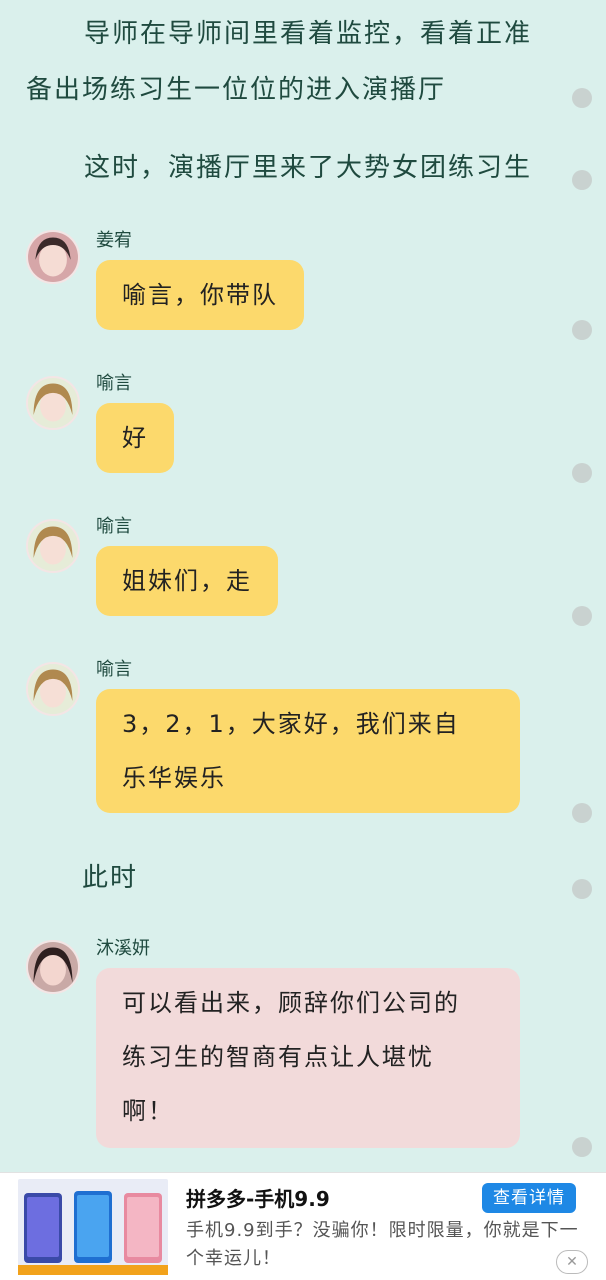 Image resolution: width=606 pixels, height=1280 pixels. I want to click on narration-meanwhile: 此时, so click(110, 878).